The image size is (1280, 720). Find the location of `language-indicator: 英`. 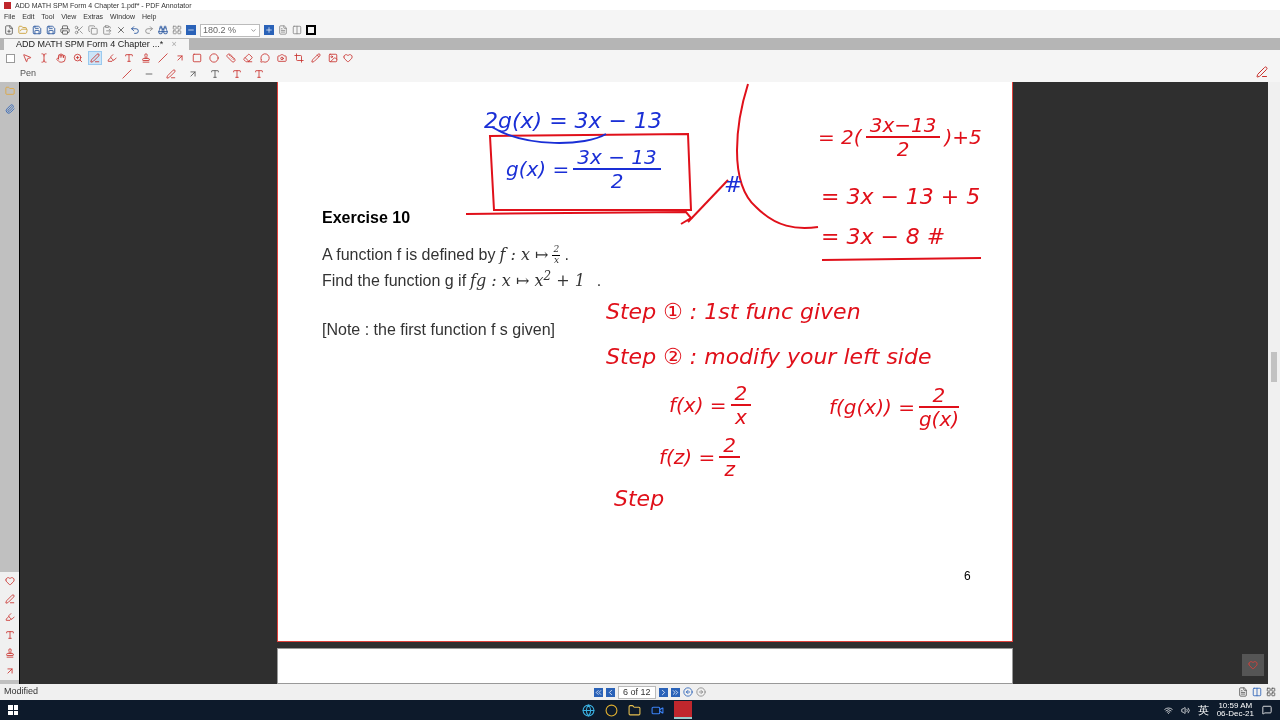

language-indicator: 英 is located at coordinates (1203, 710).